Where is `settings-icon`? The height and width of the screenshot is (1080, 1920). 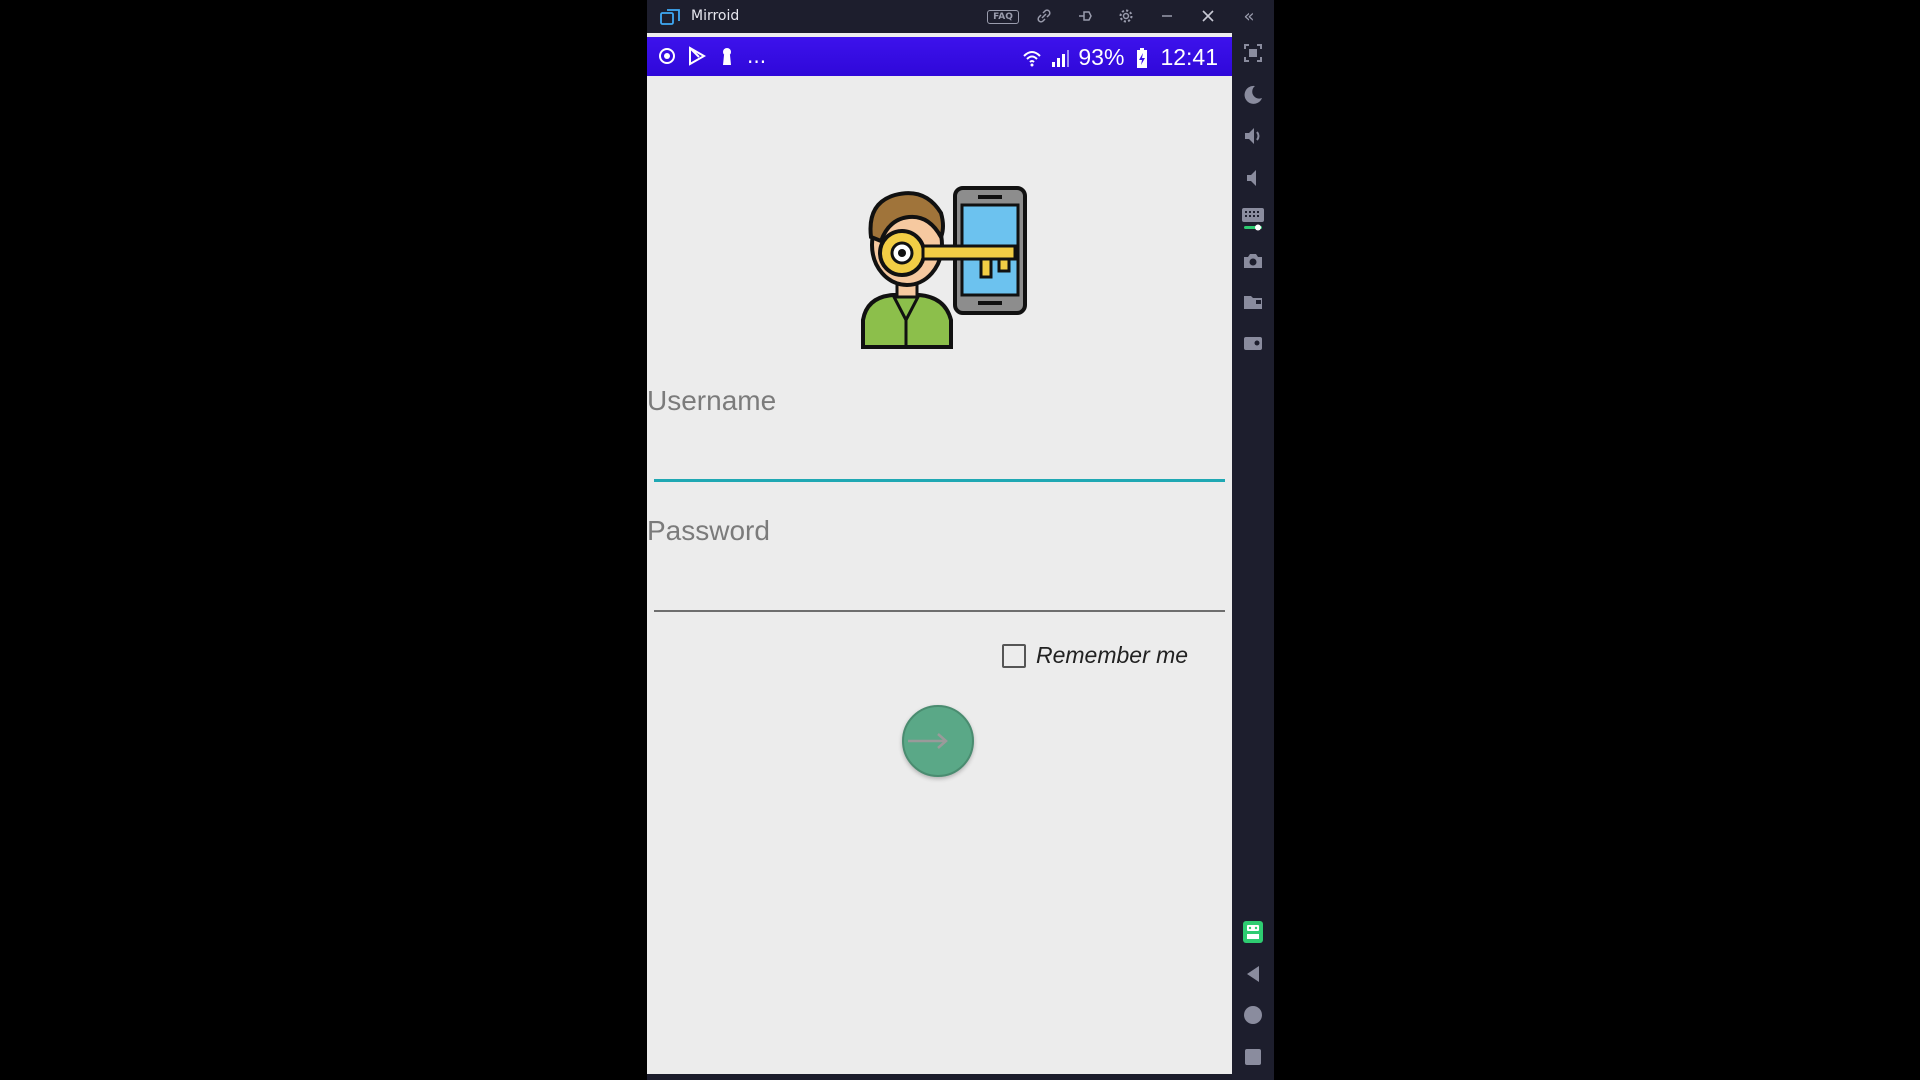 settings-icon is located at coordinates (1126, 16).